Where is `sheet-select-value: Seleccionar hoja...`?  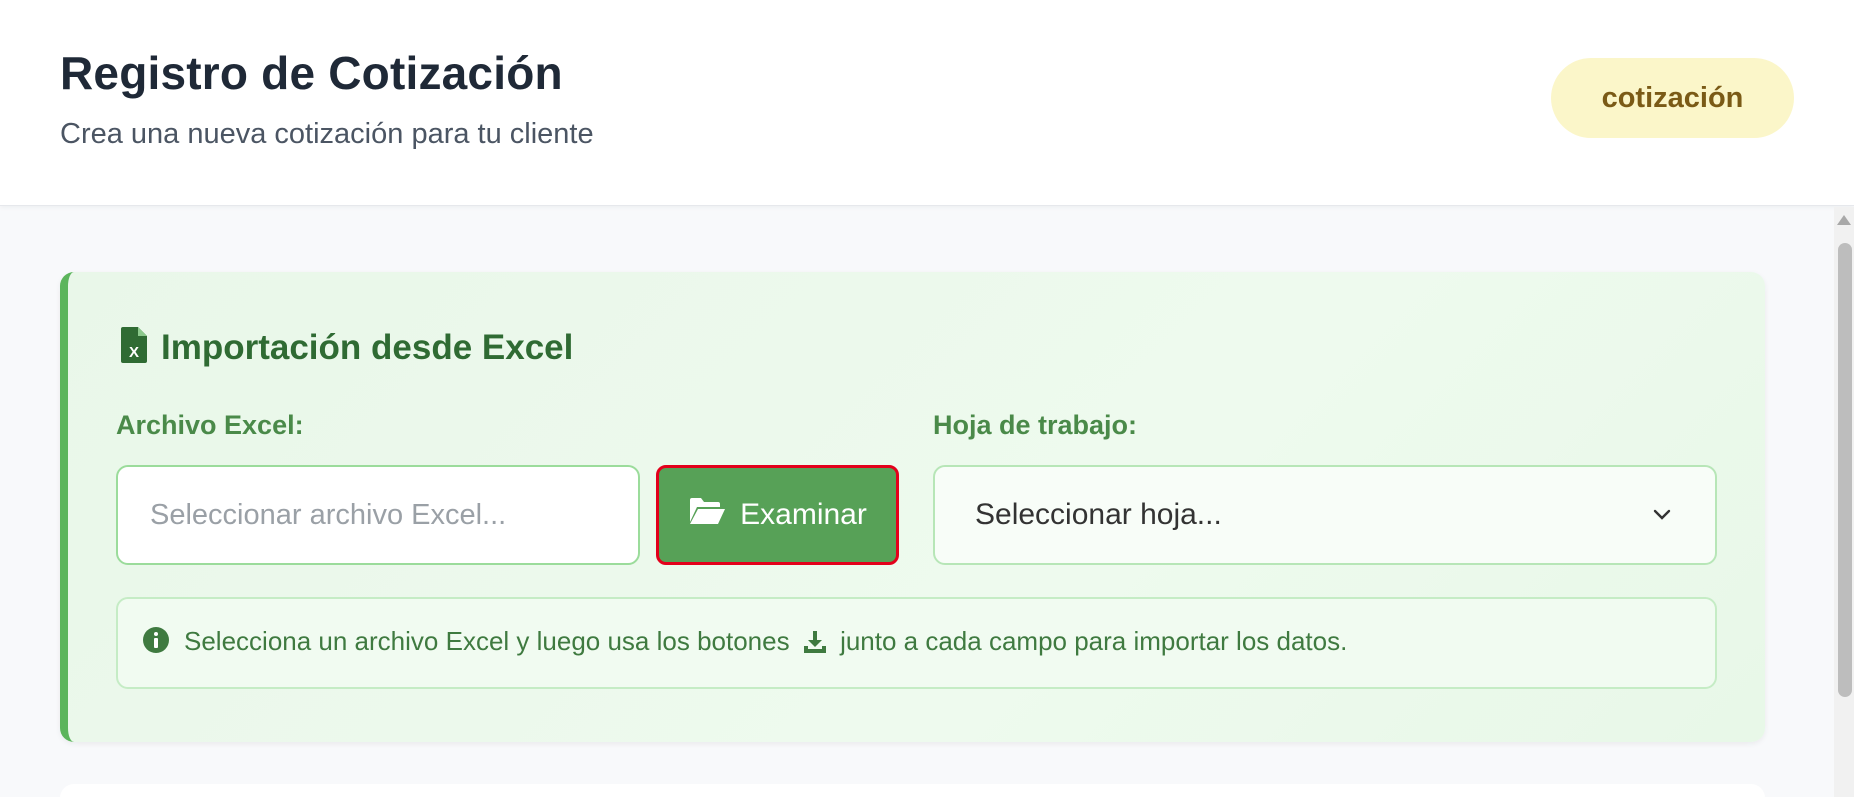
sheet-select-value: Seleccionar hoja... is located at coordinates (1098, 514).